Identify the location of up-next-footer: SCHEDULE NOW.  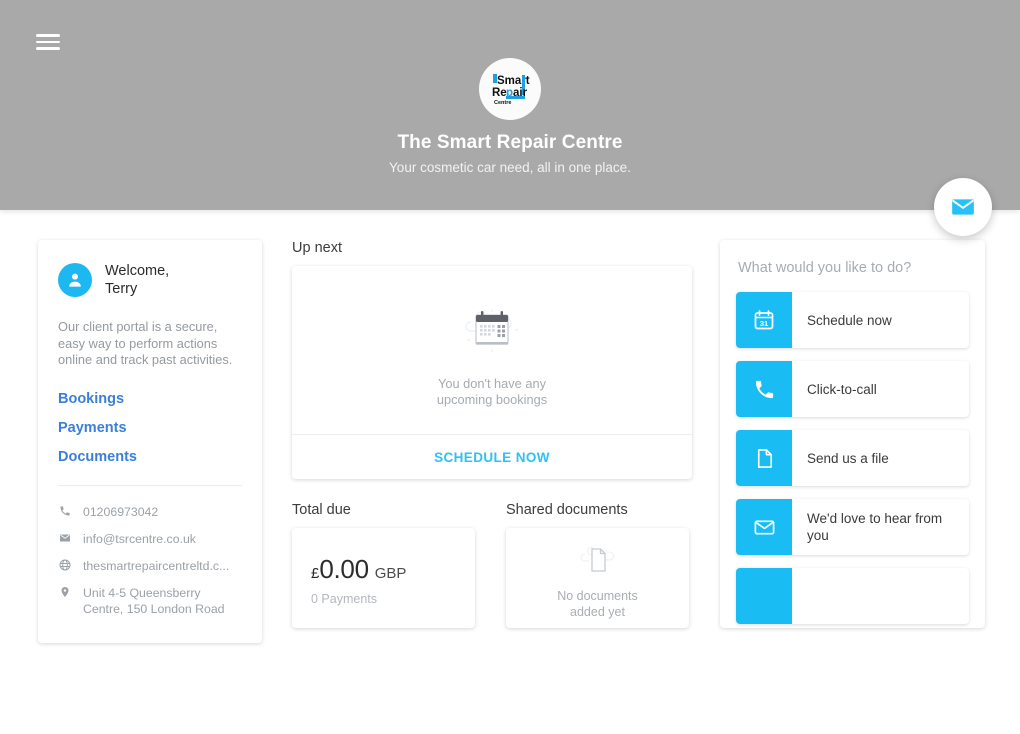
(492, 456).